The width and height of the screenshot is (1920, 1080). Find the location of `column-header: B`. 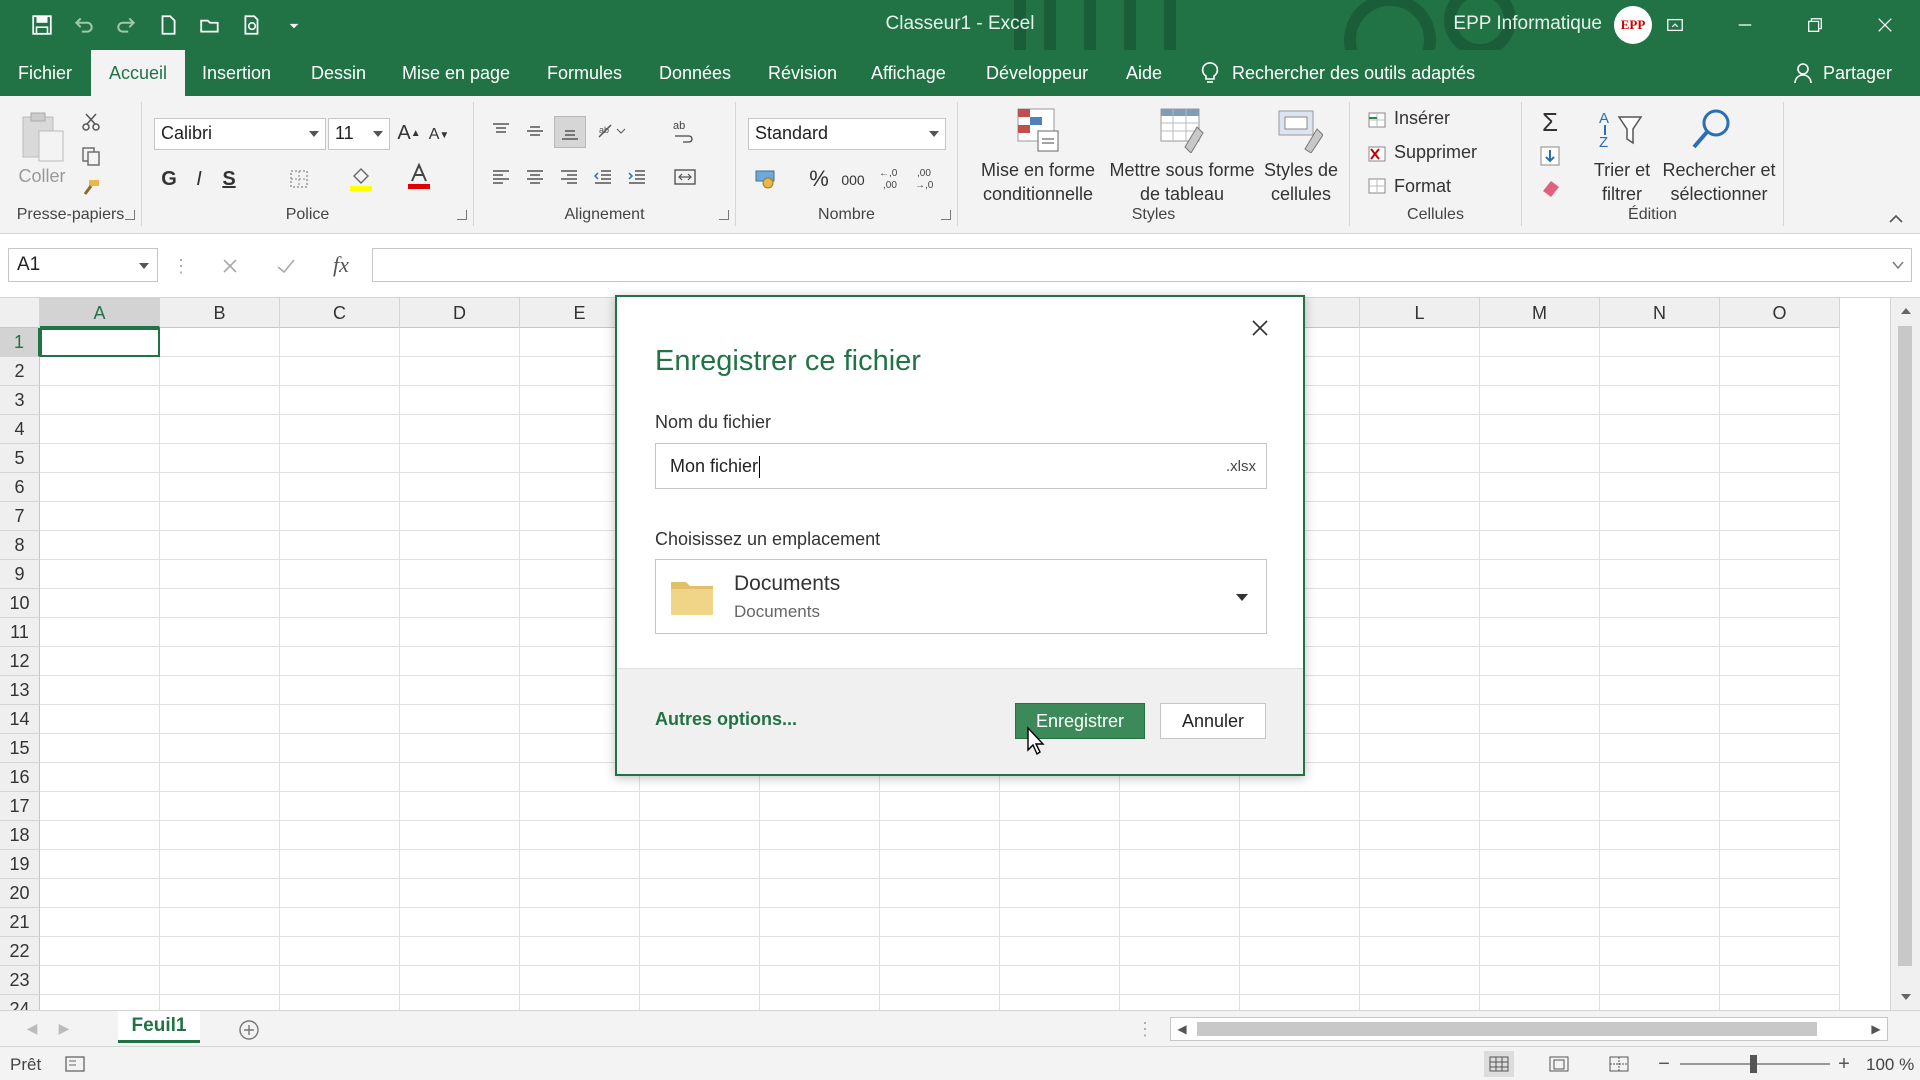

column-header: B is located at coordinates (220, 313).